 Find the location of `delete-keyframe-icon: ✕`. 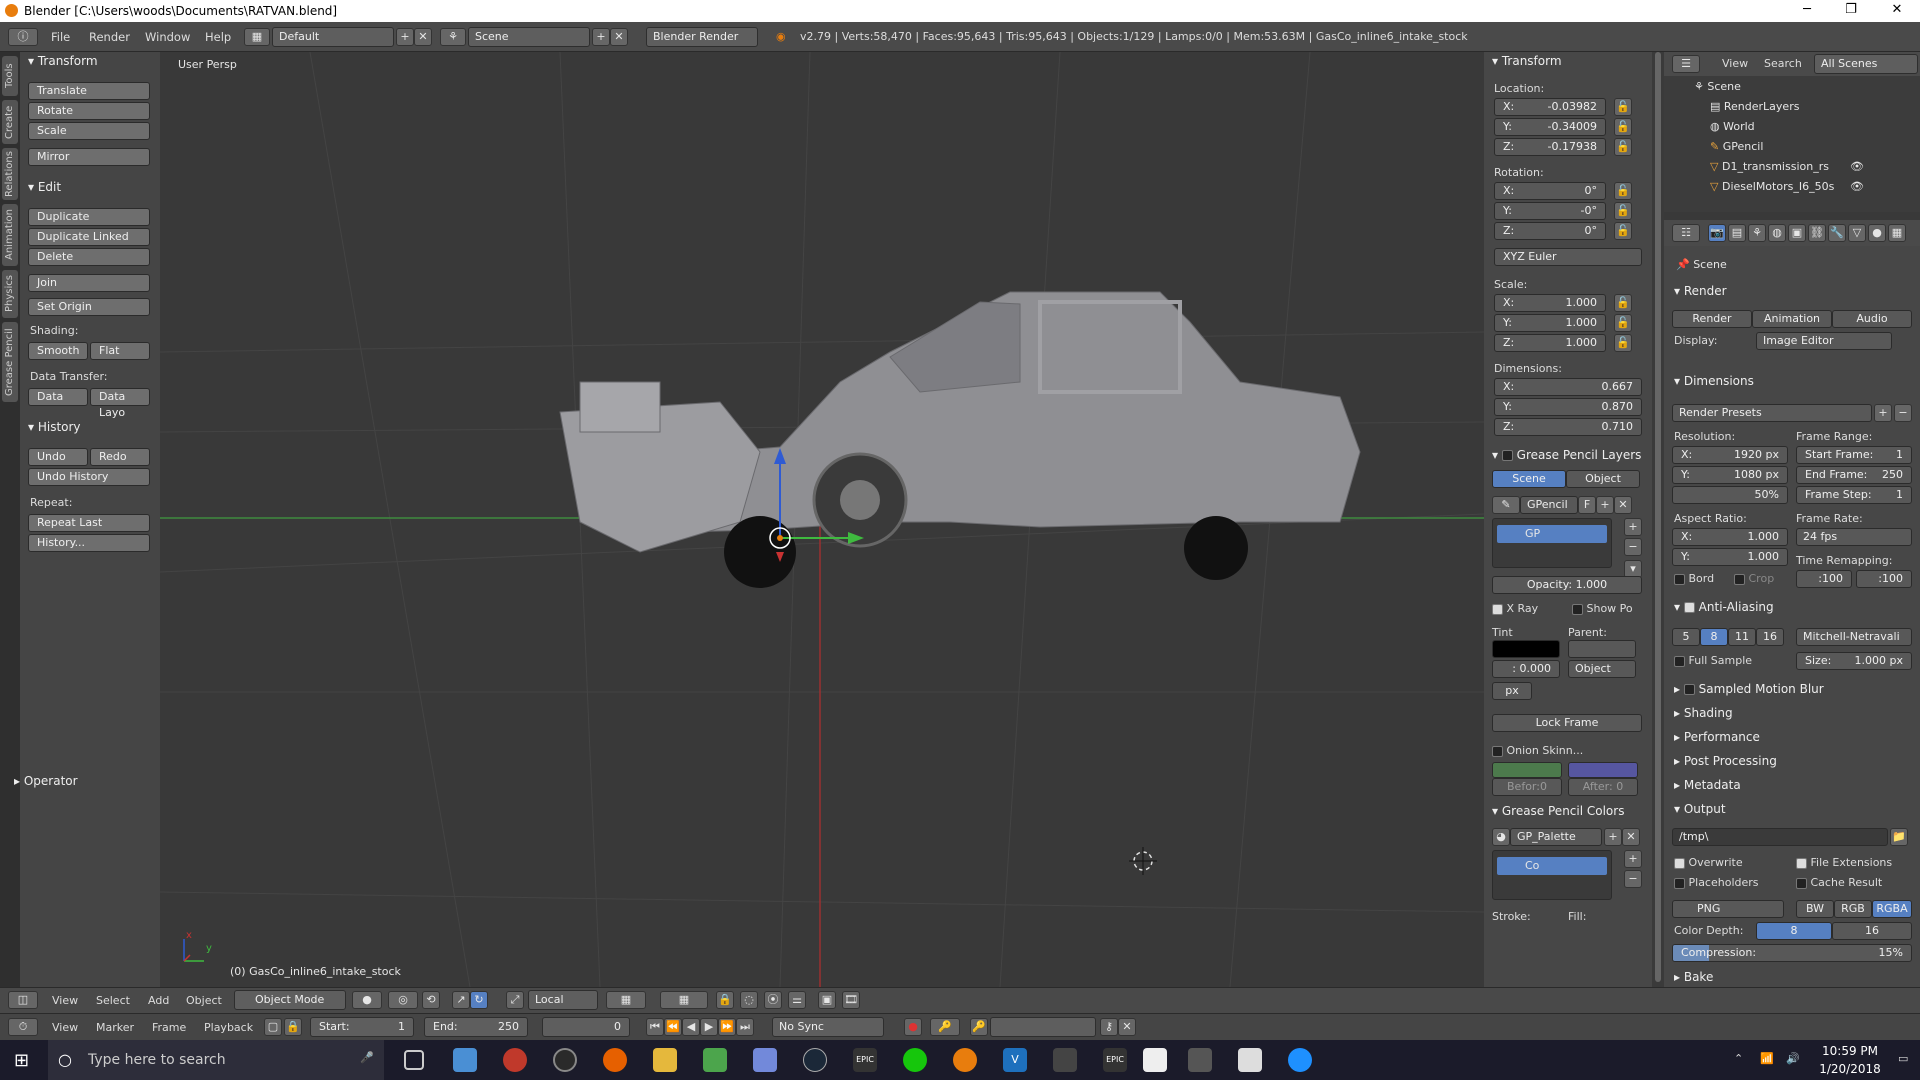

delete-keyframe-icon: ✕ is located at coordinates (1127, 1027).